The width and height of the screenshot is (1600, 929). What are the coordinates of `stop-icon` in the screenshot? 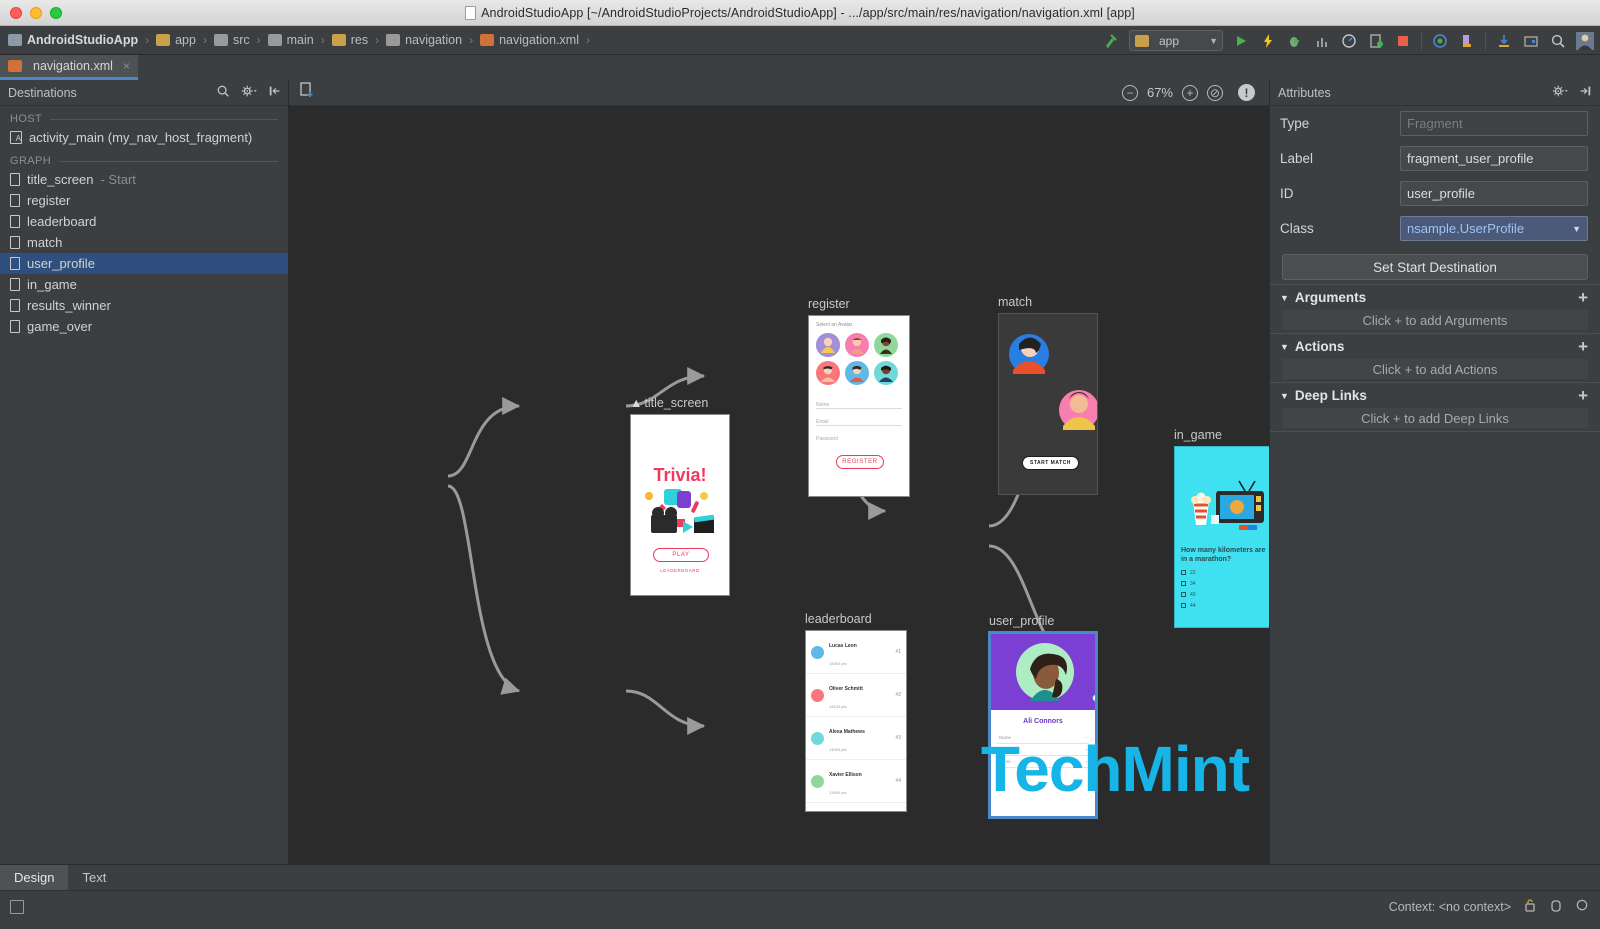 It's located at (1403, 41).